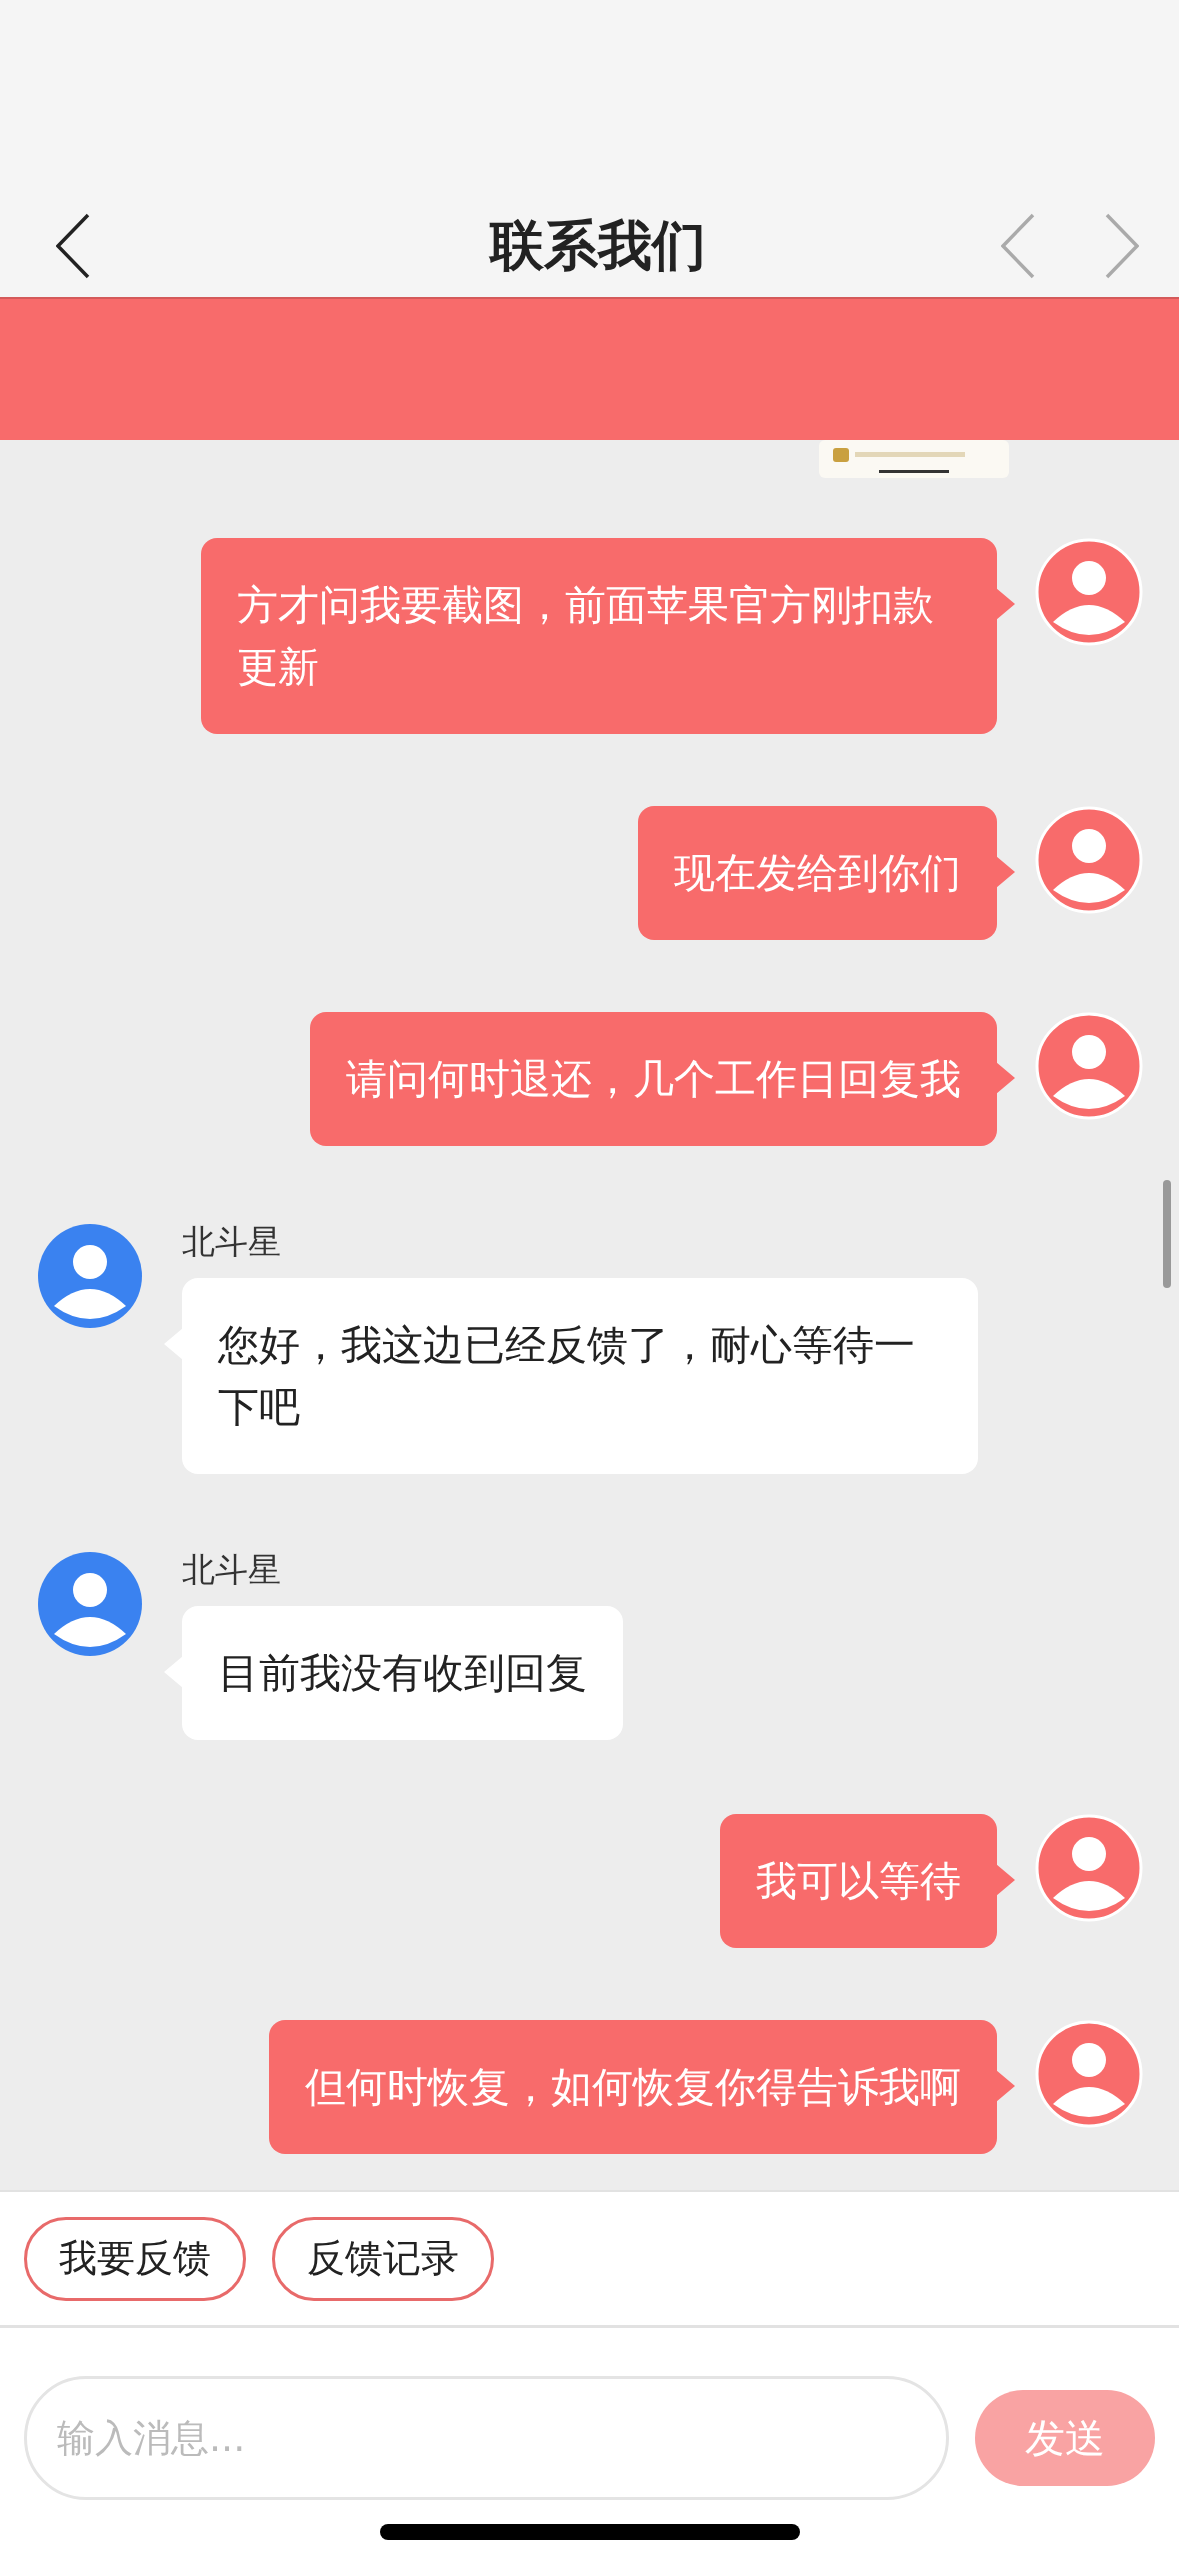  Describe the element at coordinates (599, 636) in the screenshot. I see `message-bubble: 方才问我要截图，前面苹果官方刚扣款更新` at that location.